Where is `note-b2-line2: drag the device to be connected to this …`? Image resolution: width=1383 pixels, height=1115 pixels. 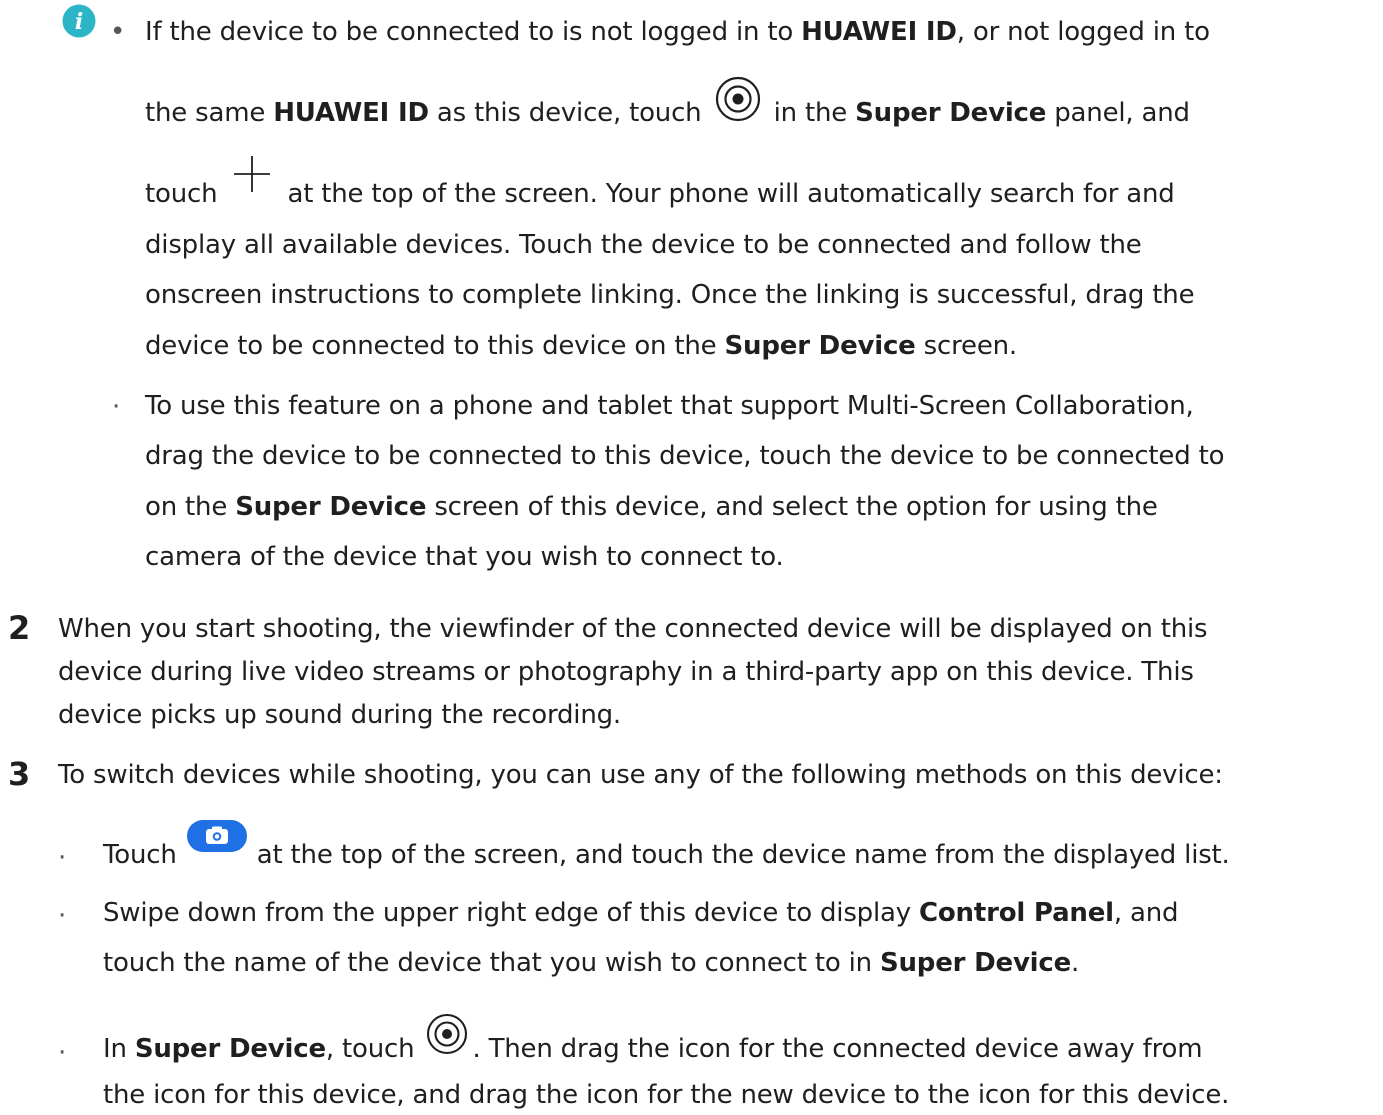 note-b2-line2: drag the device to be connected to this … is located at coordinates (685, 456).